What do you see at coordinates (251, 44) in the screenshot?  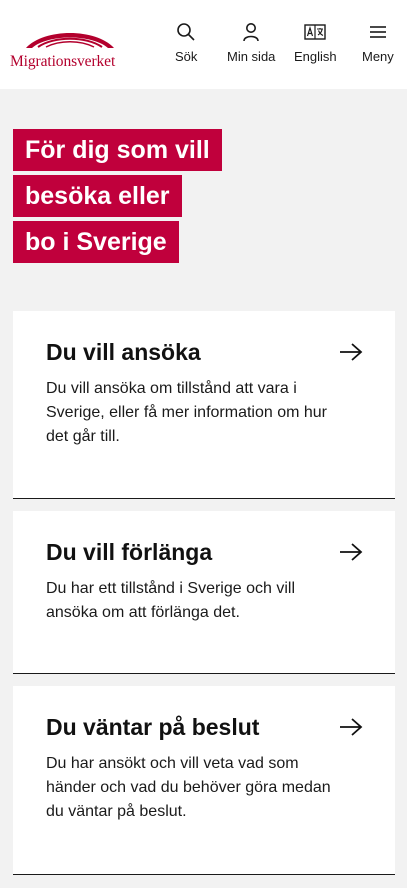 I see `nav-my-page: Min sida` at bounding box center [251, 44].